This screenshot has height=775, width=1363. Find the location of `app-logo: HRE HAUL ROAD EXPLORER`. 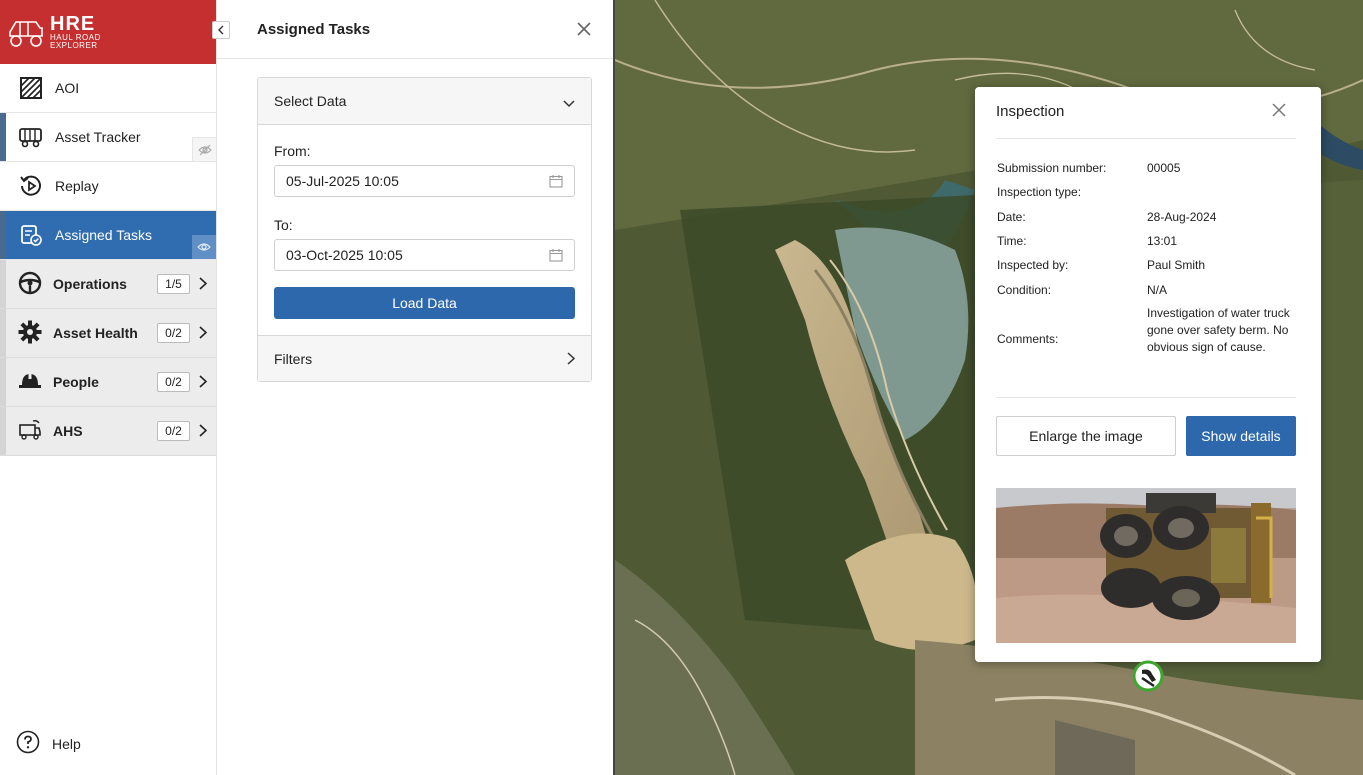

app-logo: HRE HAUL ROAD EXPLORER is located at coordinates (108, 32).